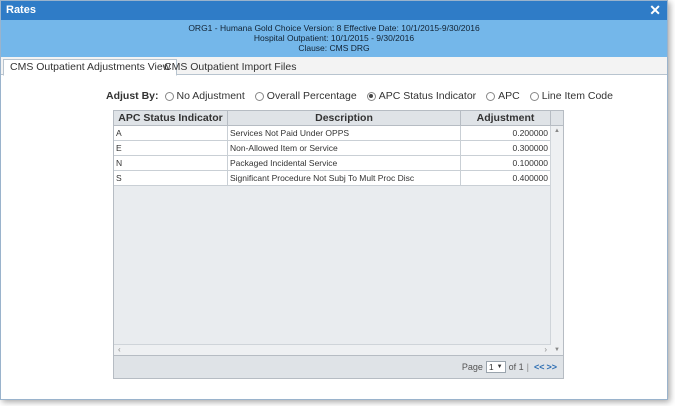 Image resolution: width=675 pixels, height=406 pixels. I want to click on cell-indicator: A, so click(171, 133).